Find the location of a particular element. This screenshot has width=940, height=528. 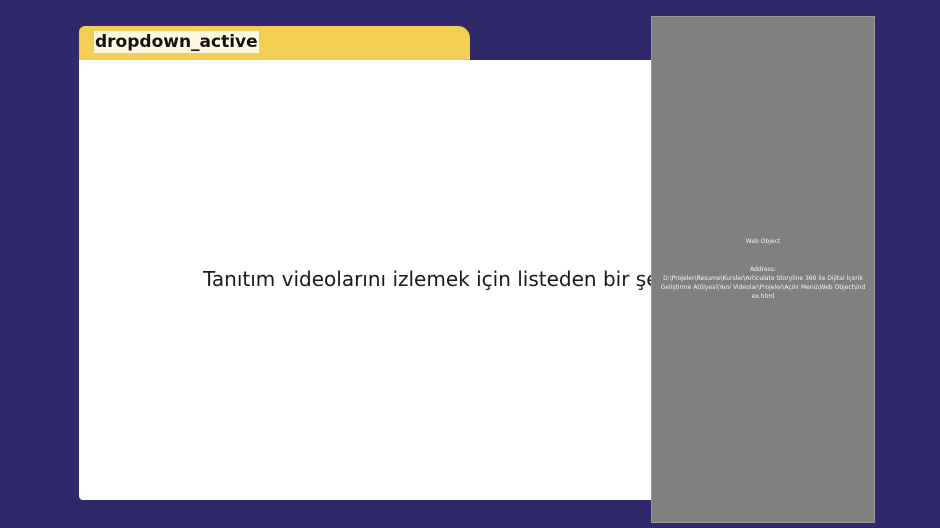

tab-header: dropdown_active is located at coordinates (274, 44).